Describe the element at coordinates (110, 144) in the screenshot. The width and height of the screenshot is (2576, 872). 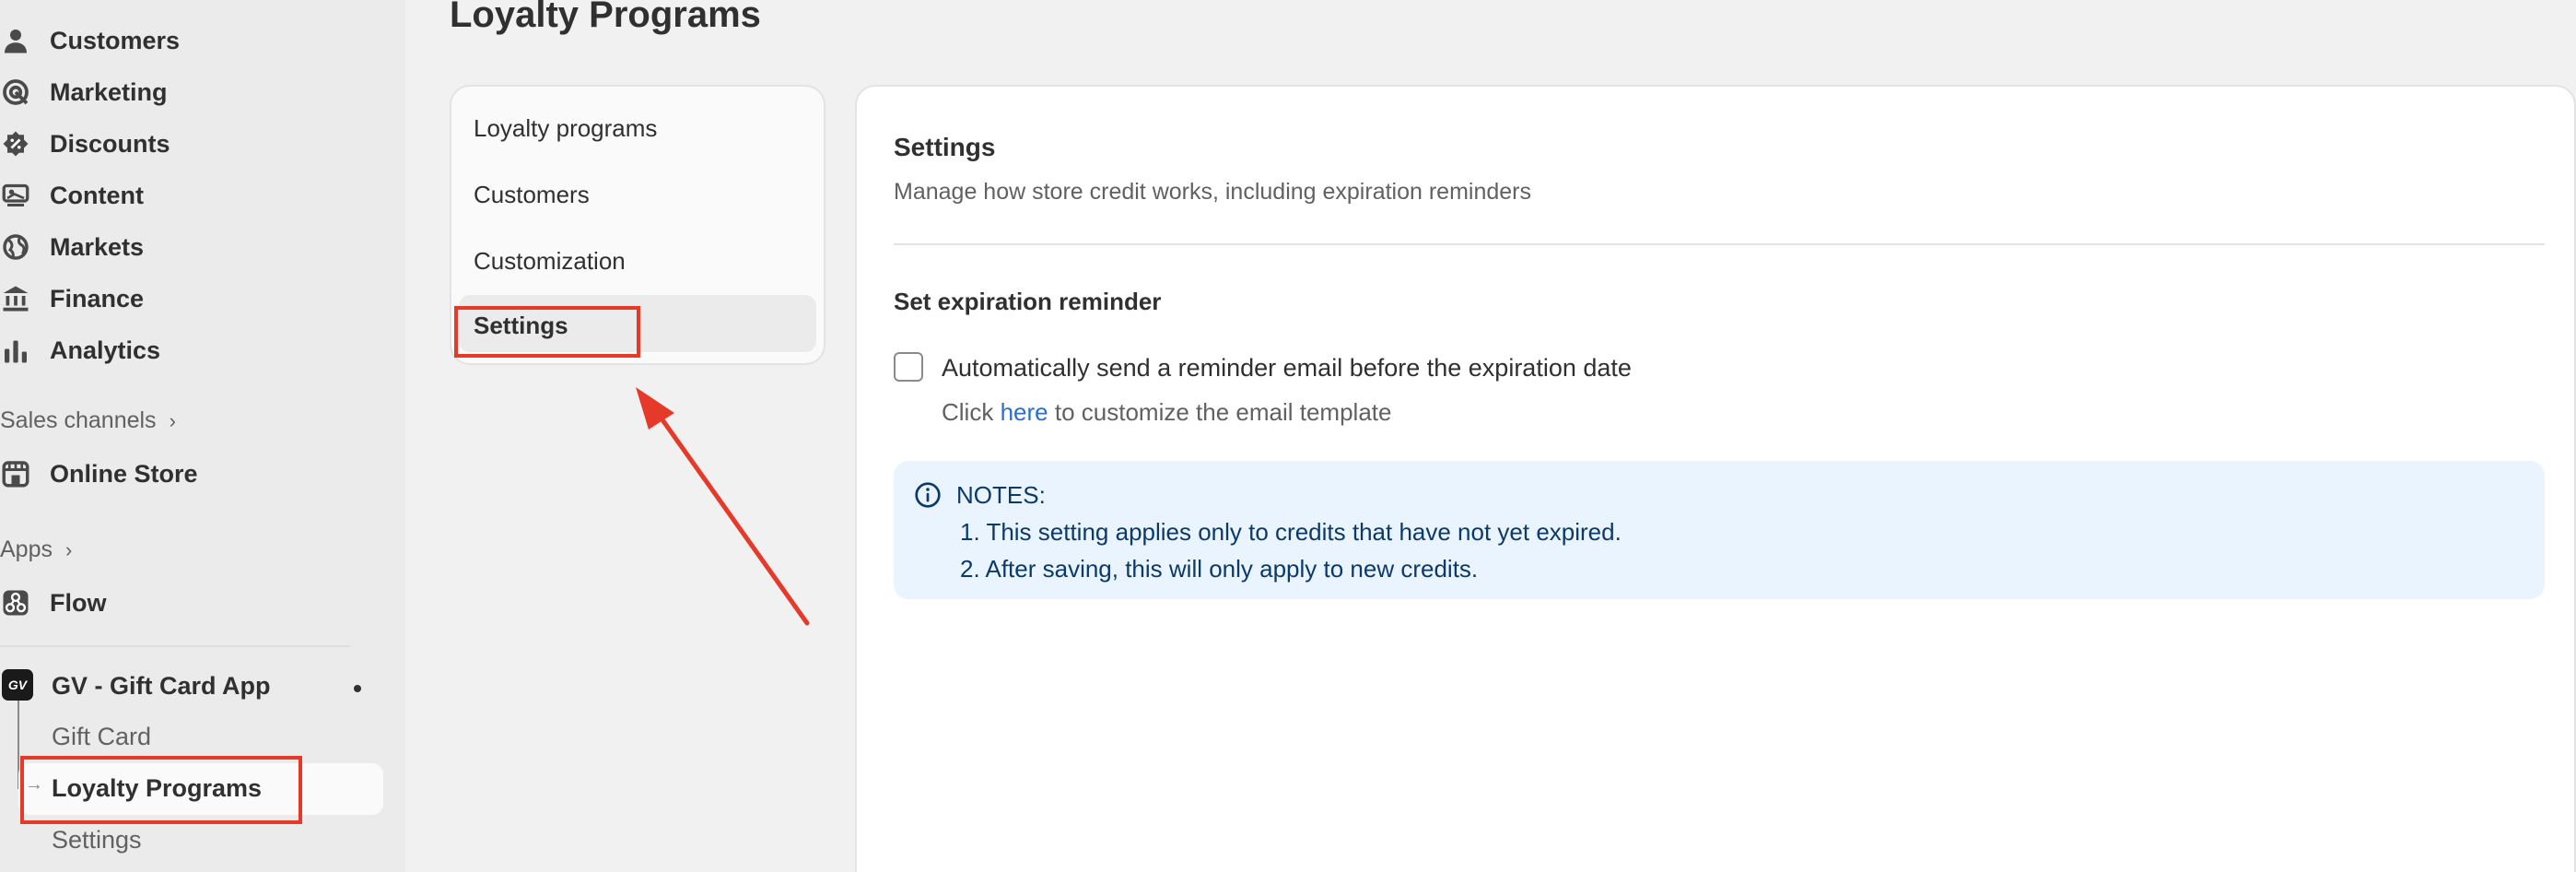
I see `sidebar-item-label: Discounts` at that location.